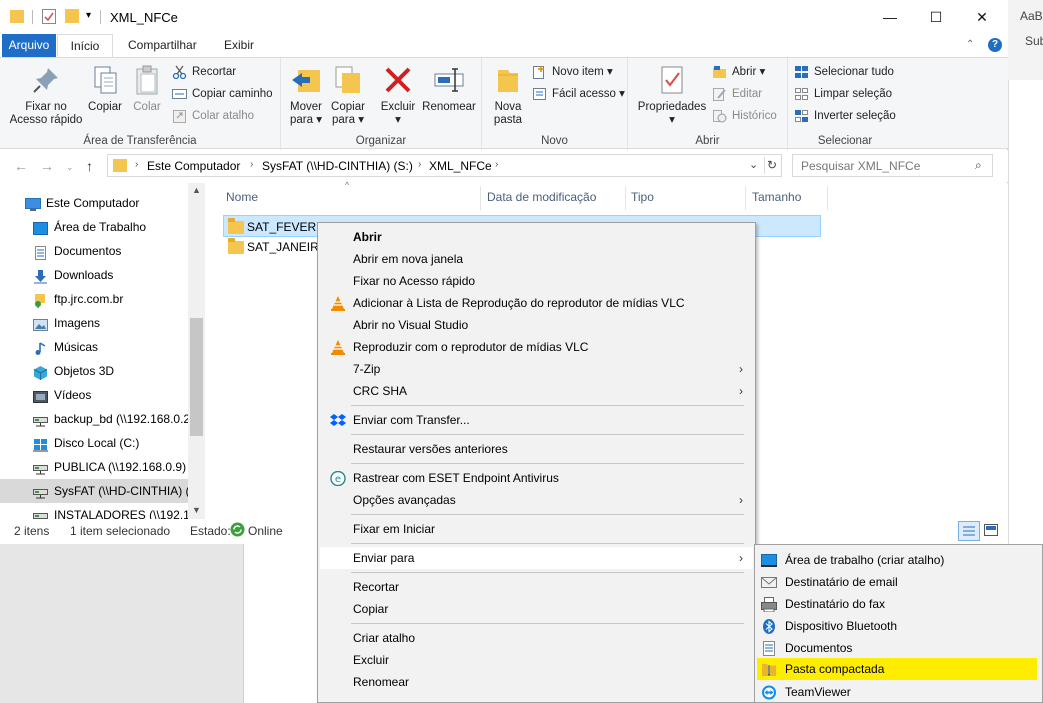  Describe the element at coordinates (46, 95) in the screenshot. I see `pin-quick-access-button: Fixar no Acesso rápido` at that location.